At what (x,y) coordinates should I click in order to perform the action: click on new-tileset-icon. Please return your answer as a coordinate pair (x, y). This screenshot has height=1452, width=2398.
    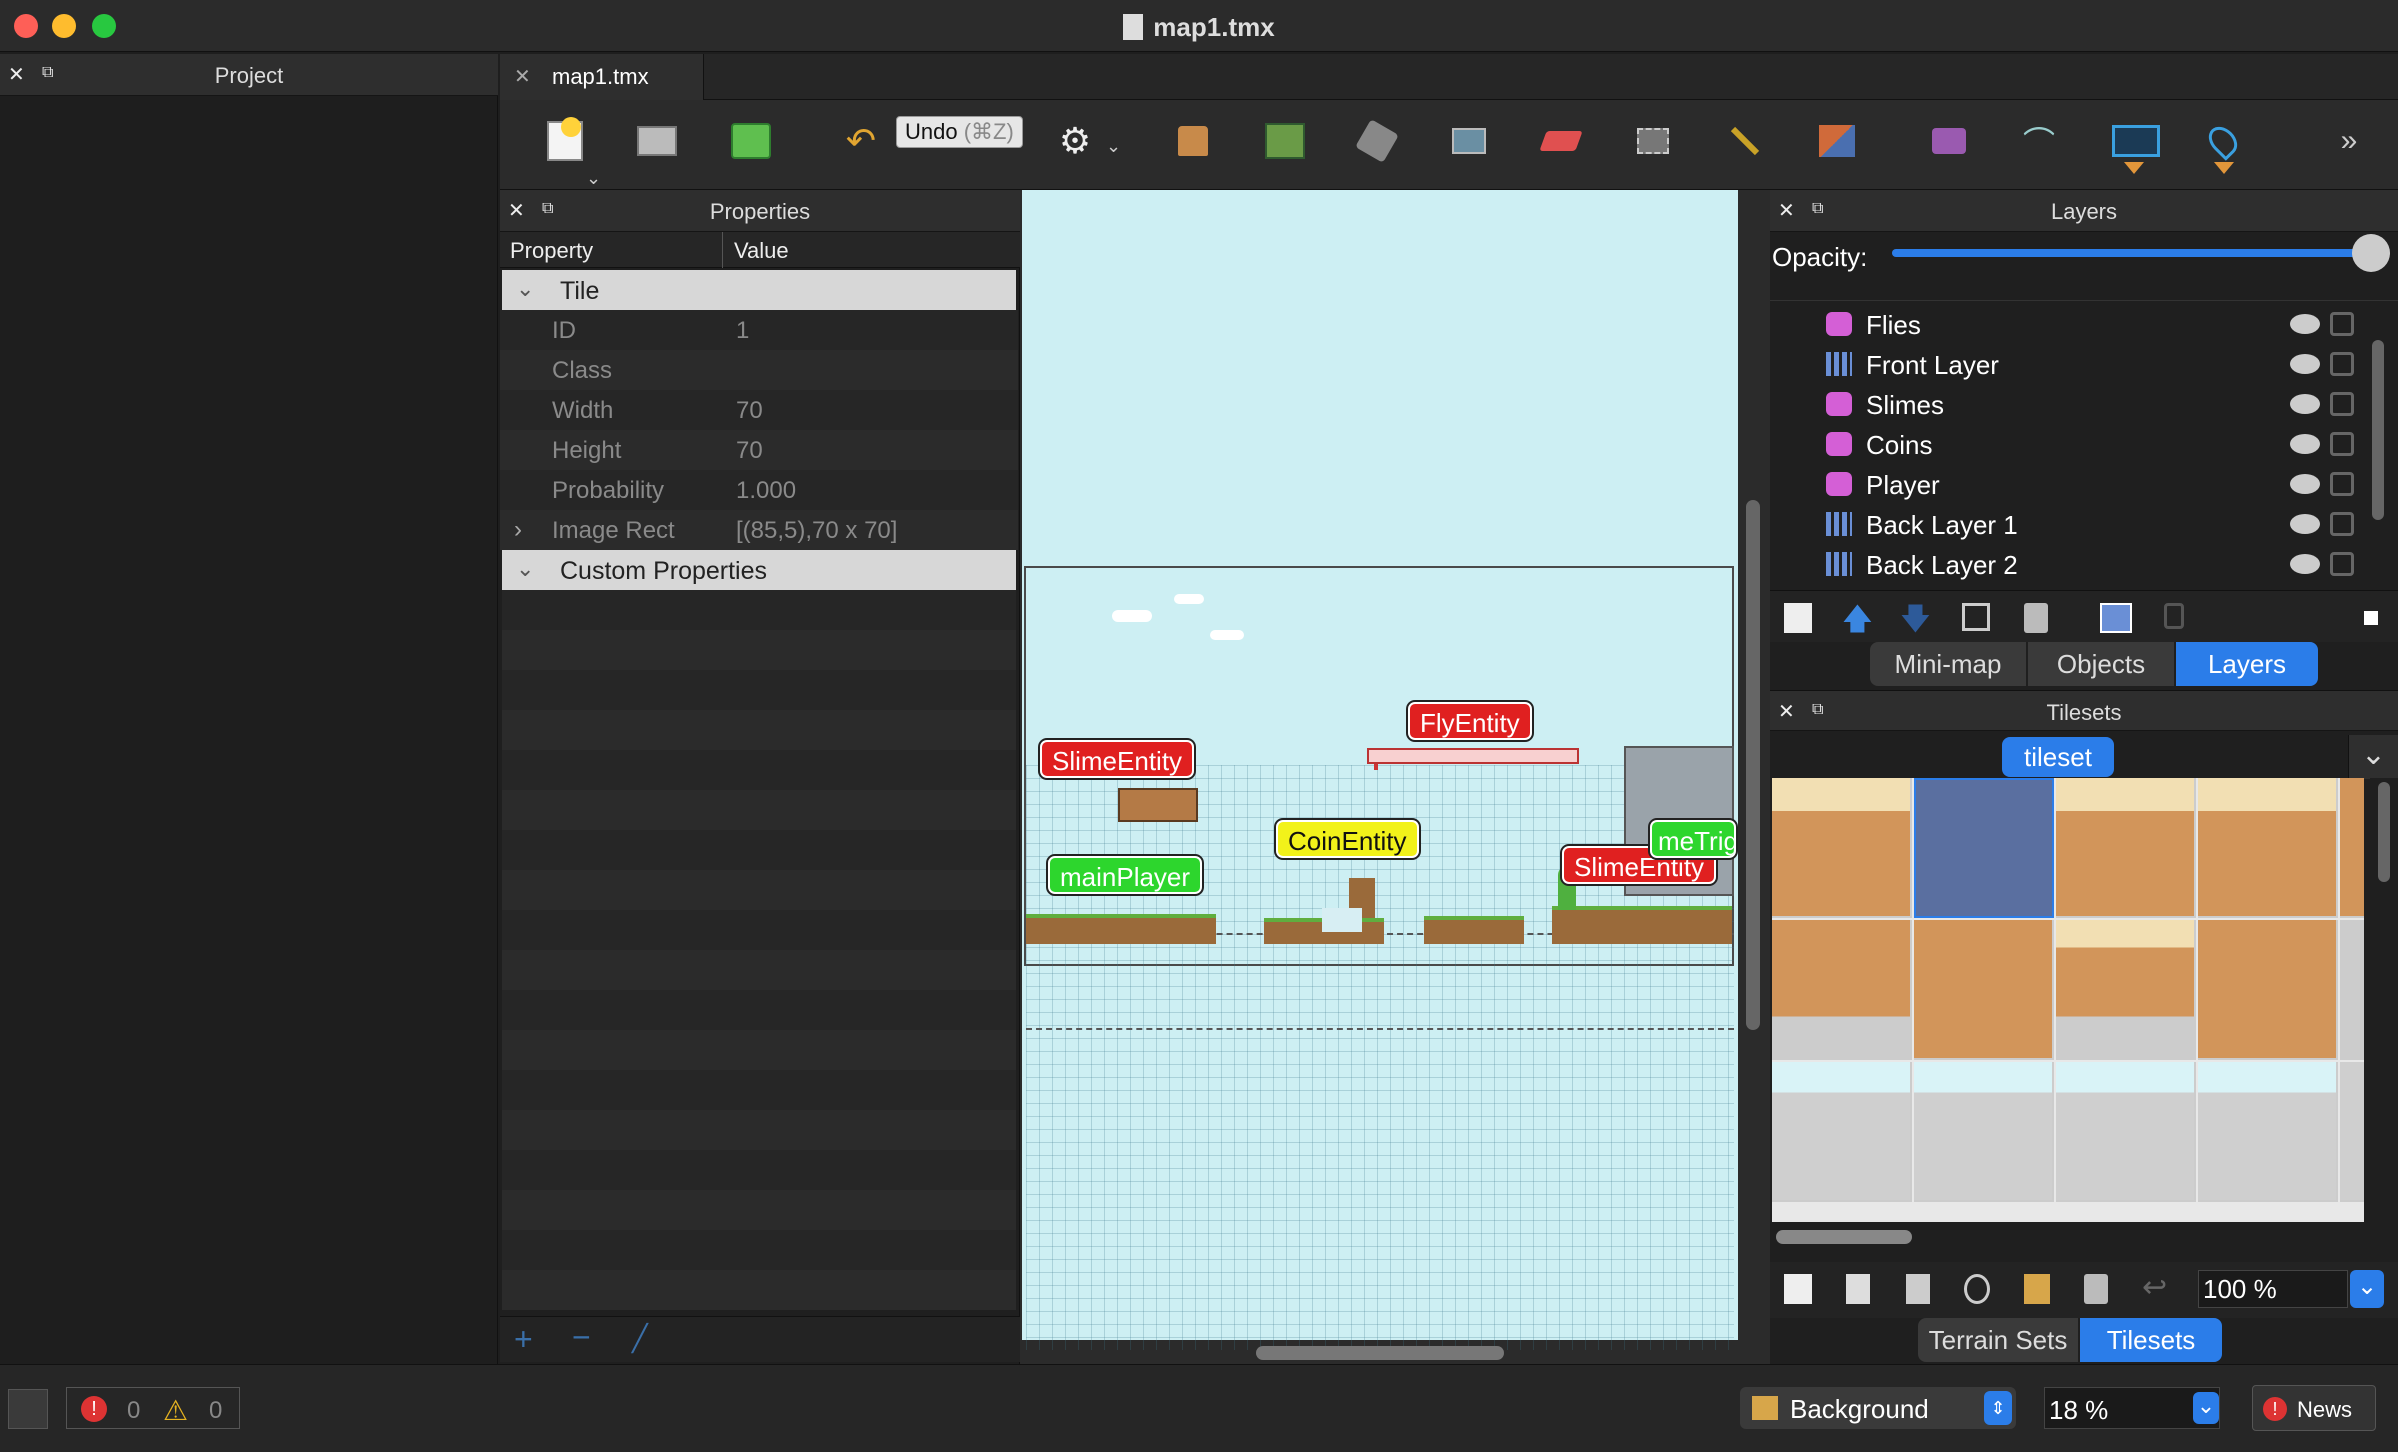
    Looking at the image, I should click on (1798, 1289).